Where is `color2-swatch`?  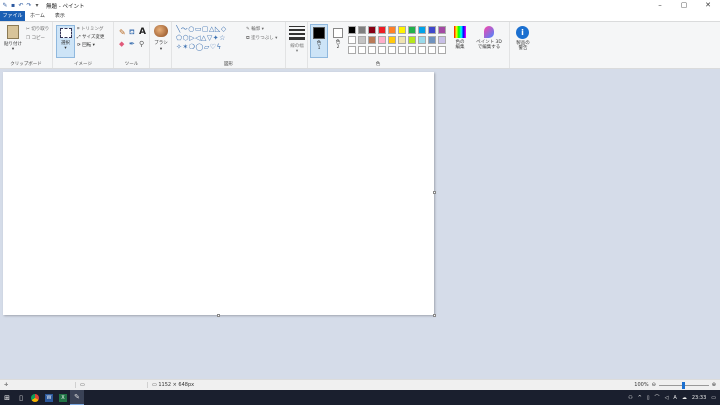
color2-swatch is located at coordinates (338, 33).